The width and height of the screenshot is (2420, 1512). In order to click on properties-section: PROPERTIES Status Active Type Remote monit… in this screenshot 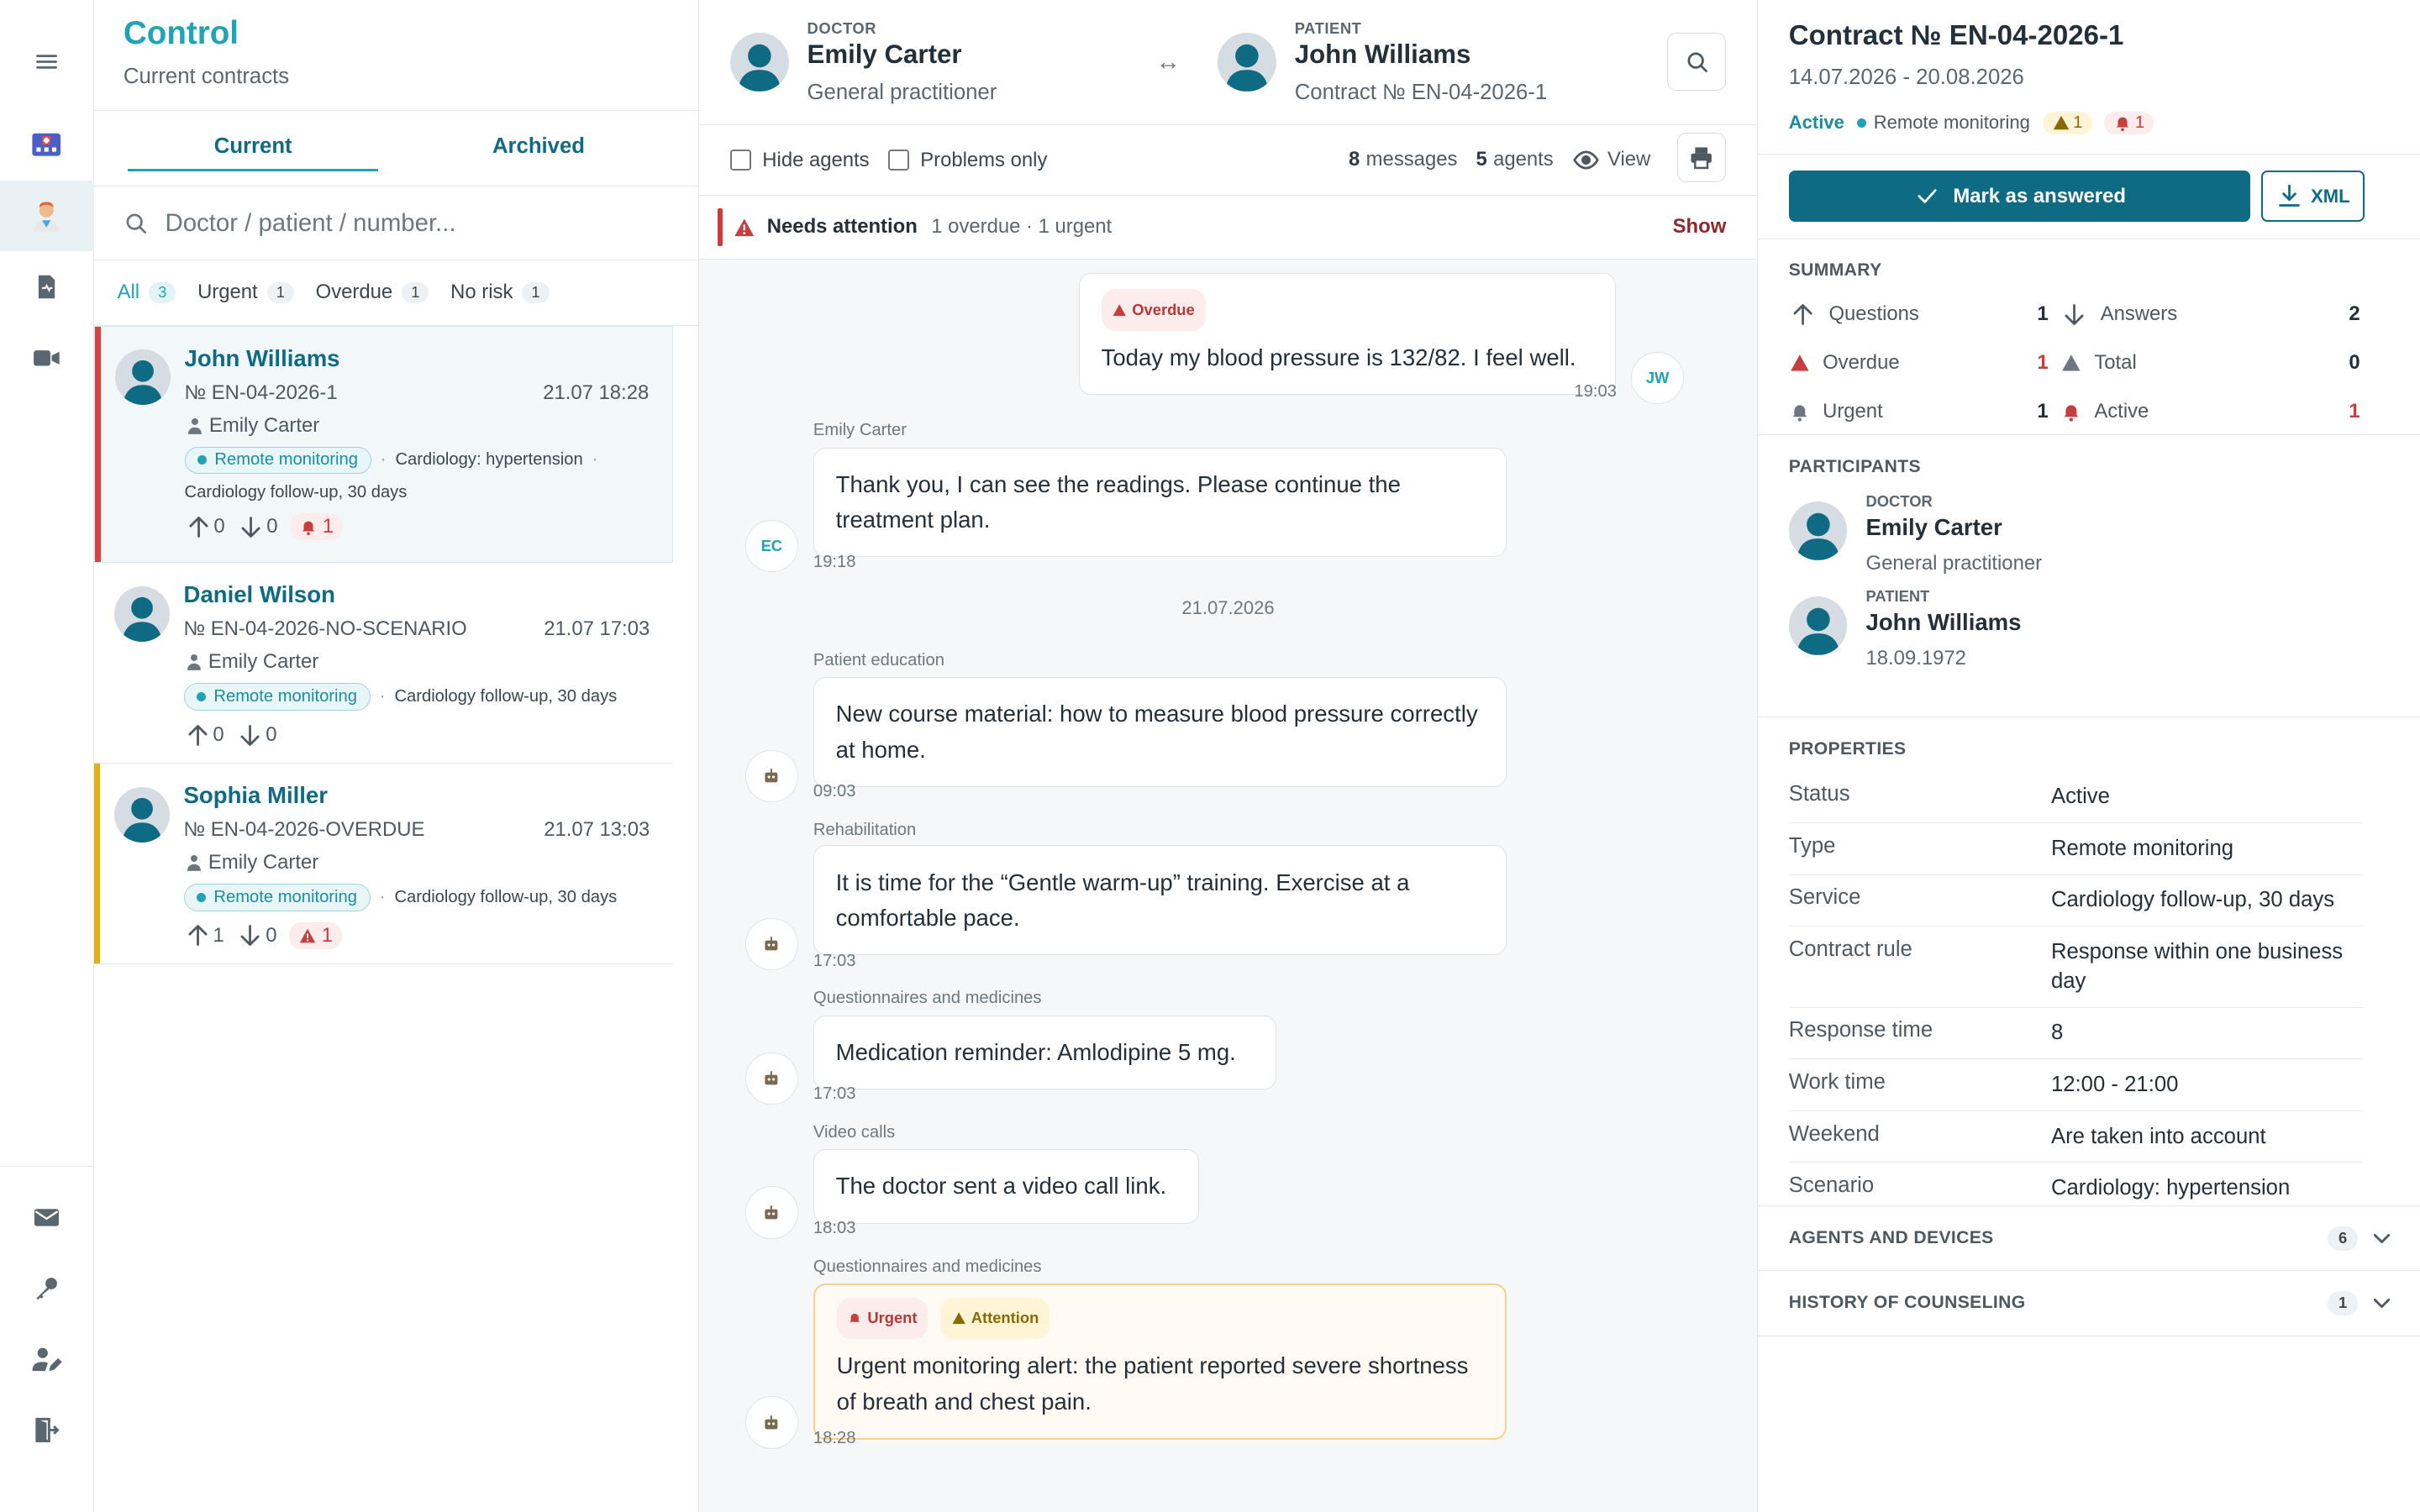, I will do `click(2088, 962)`.